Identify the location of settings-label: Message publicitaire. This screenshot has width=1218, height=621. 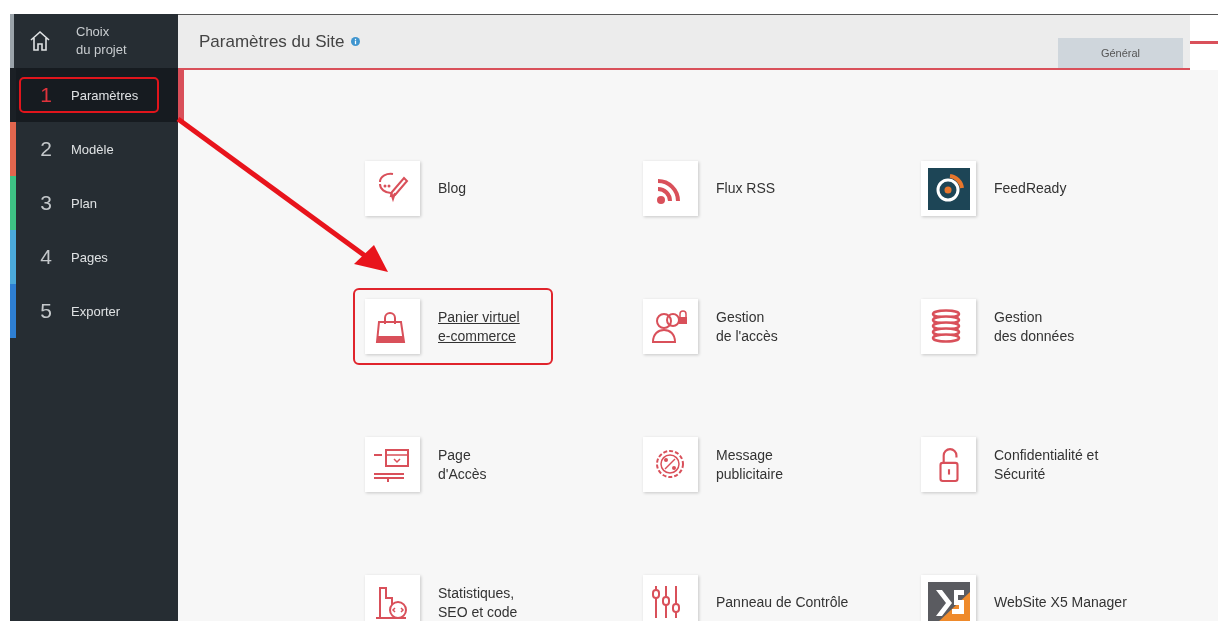
(749, 464).